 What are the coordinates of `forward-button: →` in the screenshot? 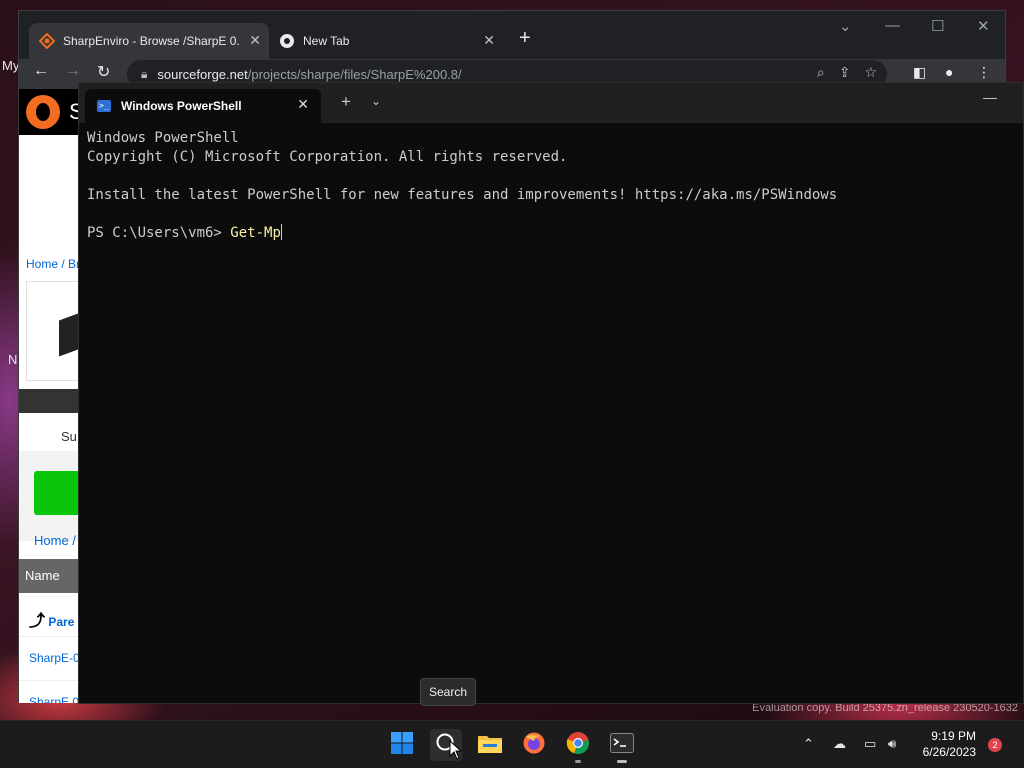 It's located at (73, 71).